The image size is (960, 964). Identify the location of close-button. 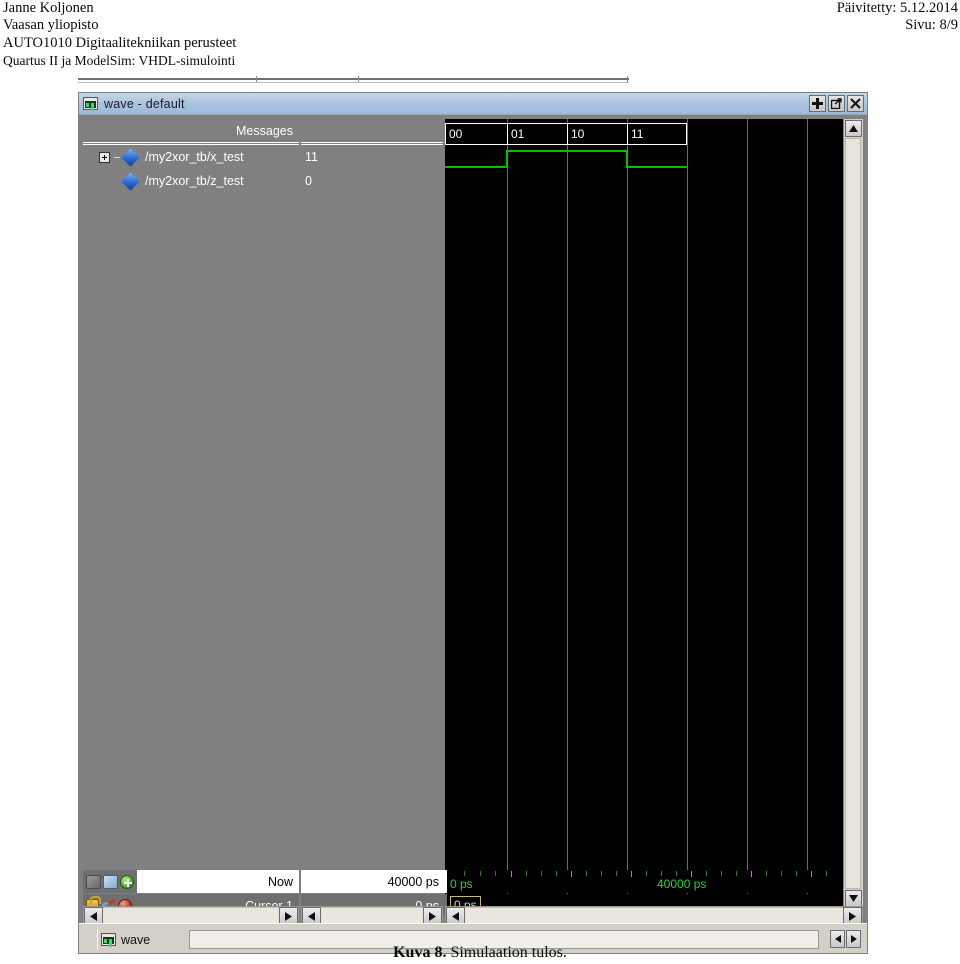
(855, 103).